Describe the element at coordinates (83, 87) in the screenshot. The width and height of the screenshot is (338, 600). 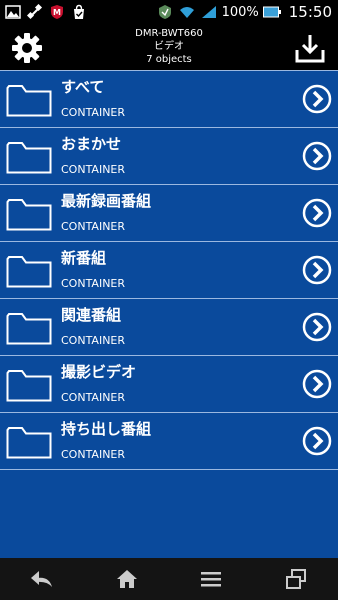
I see `list-item-title: すべて` at that location.